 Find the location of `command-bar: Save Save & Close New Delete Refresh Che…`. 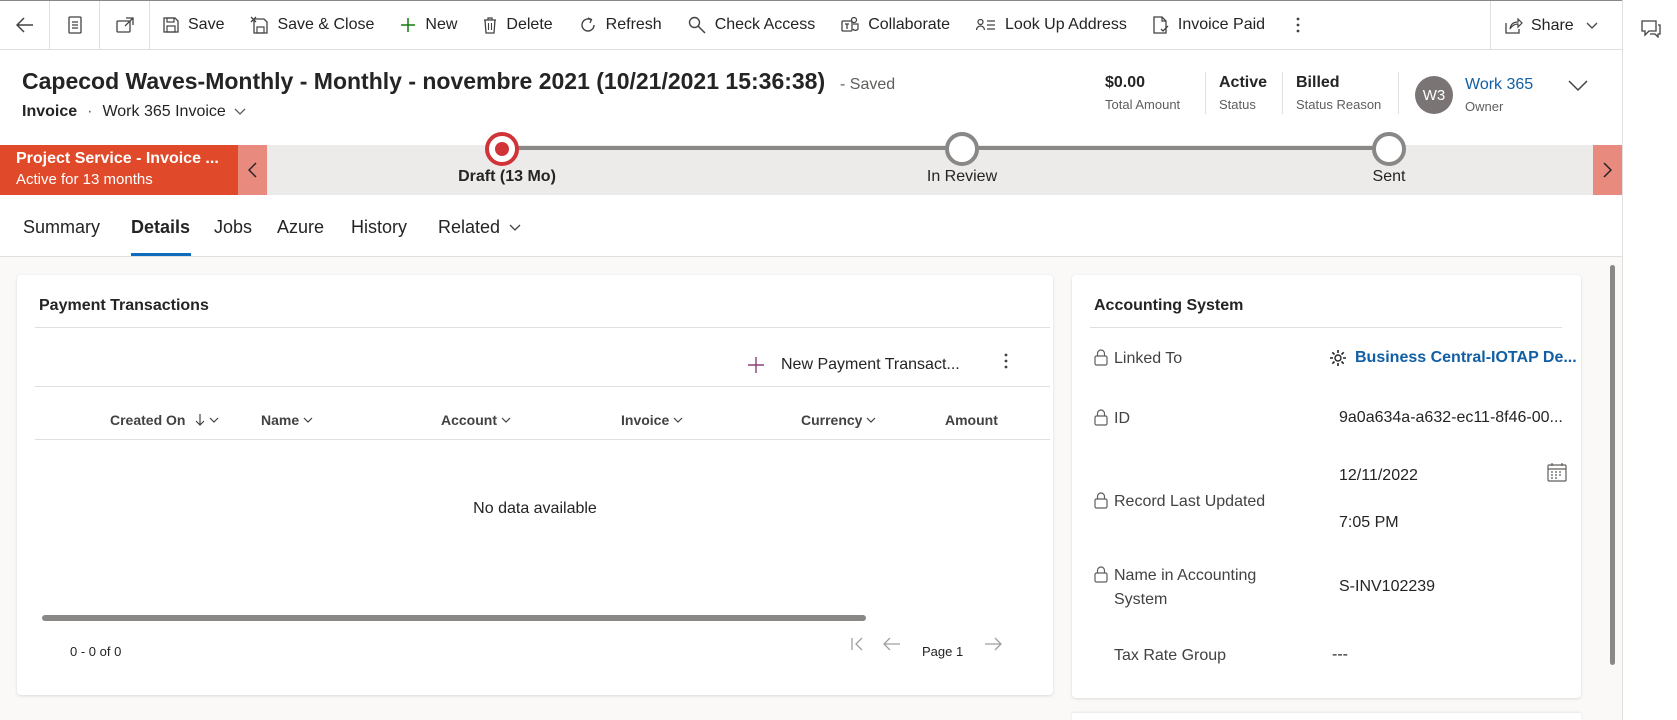

command-bar: Save Save & Close New Delete Refresh Che… is located at coordinates (811, 25).